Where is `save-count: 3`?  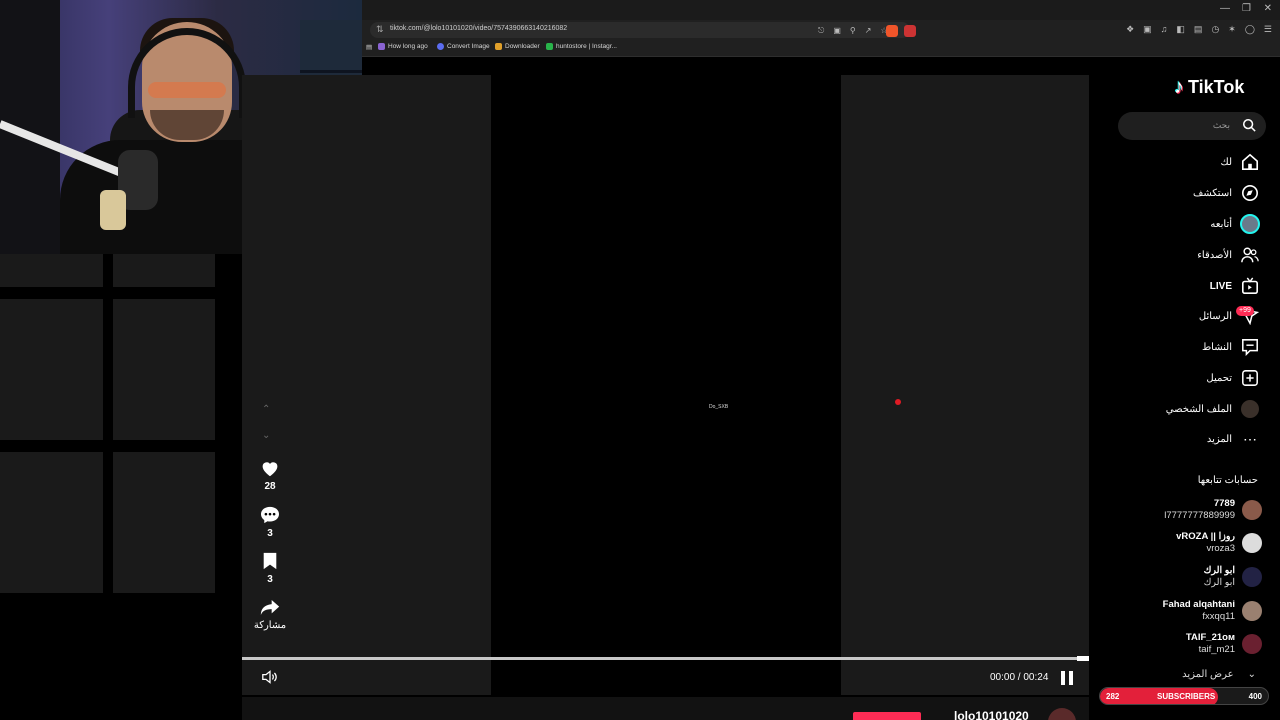
save-count: 3 is located at coordinates (270, 579).